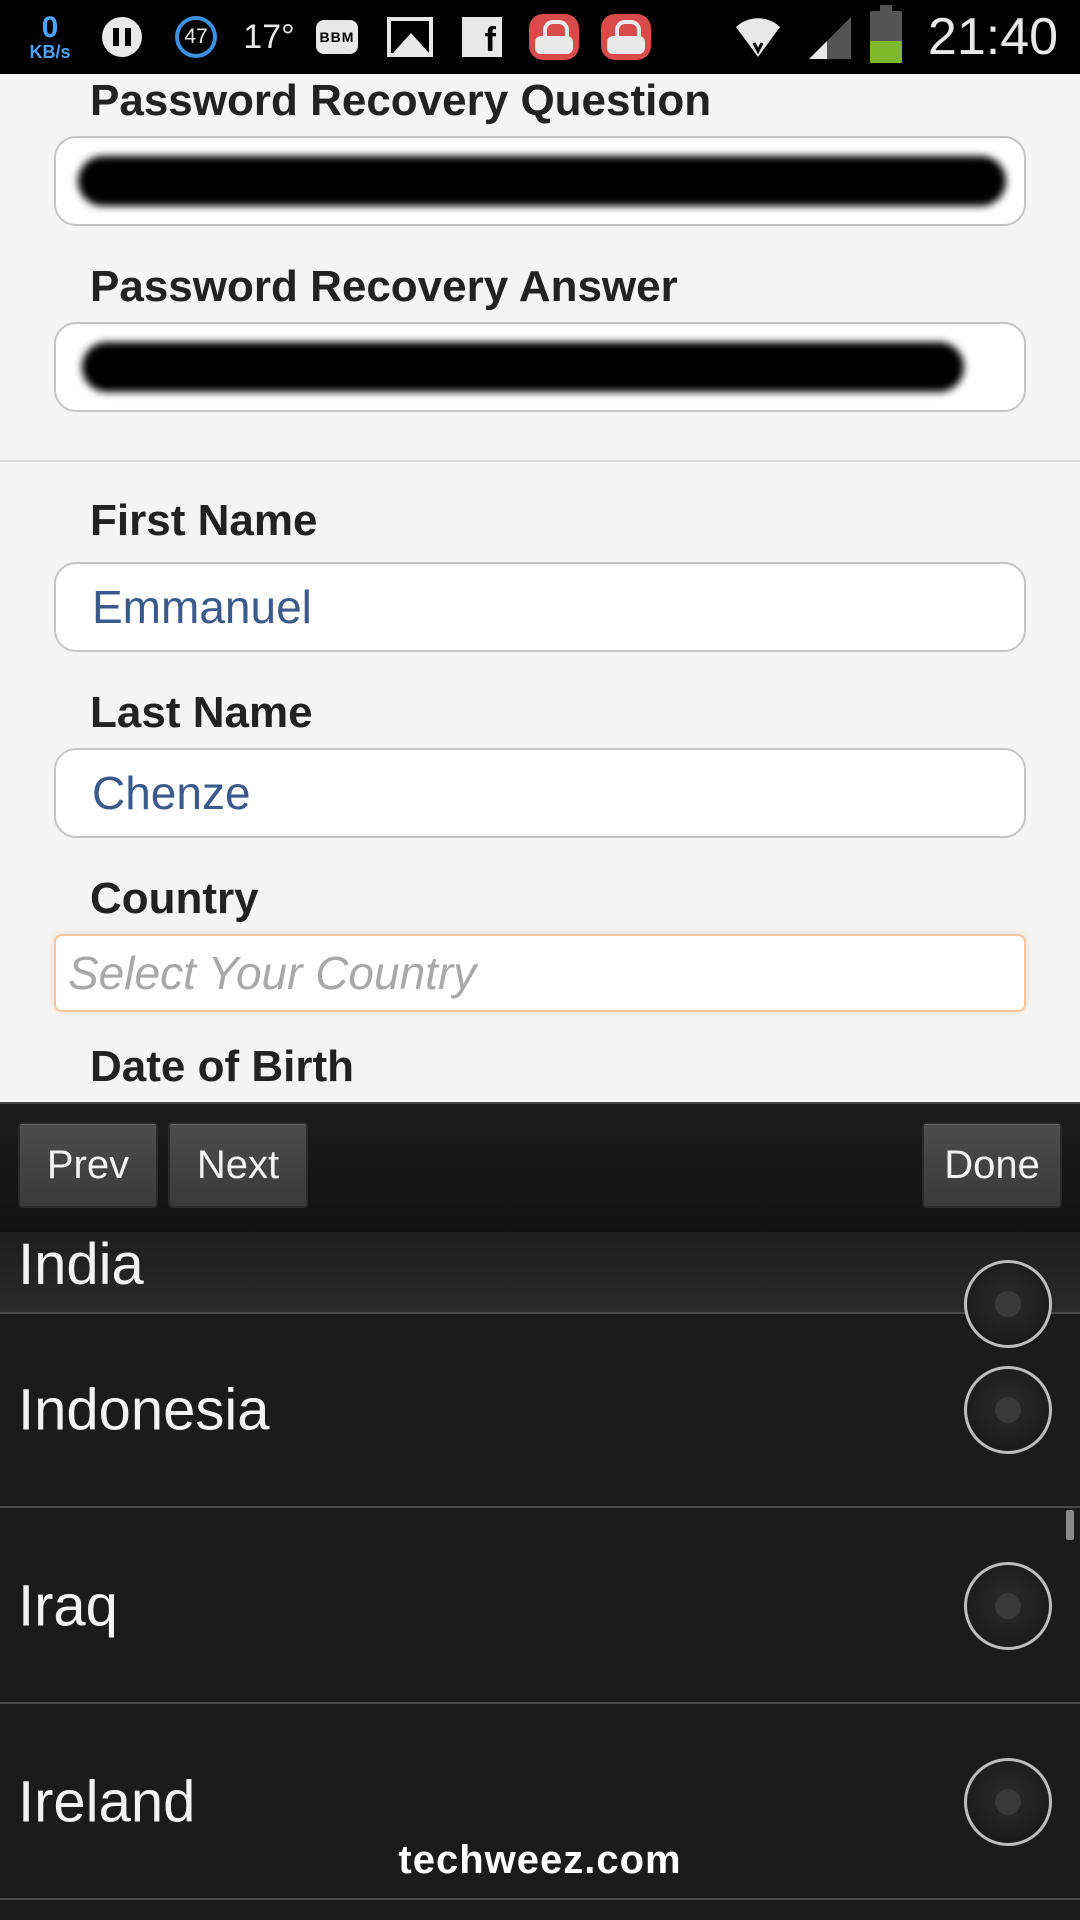  What do you see at coordinates (540, 1860) in the screenshot?
I see `watermark: techweez.com` at bounding box center [540, 1860].